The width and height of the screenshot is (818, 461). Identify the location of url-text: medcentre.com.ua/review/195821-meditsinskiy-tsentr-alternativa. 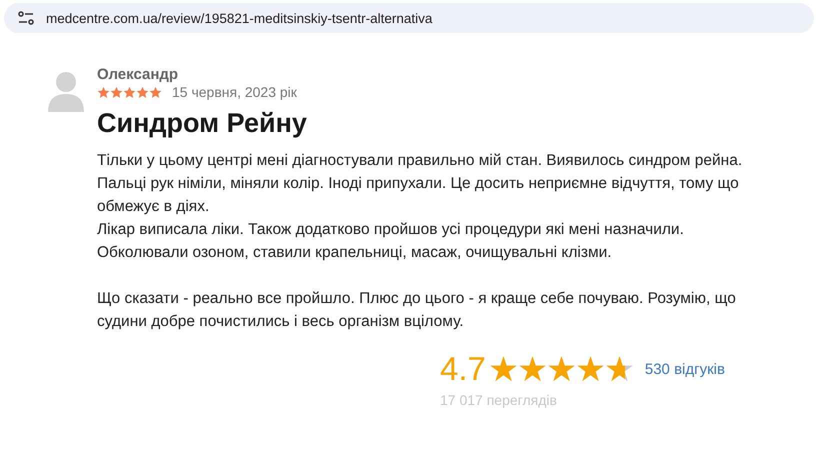
(239, 18).